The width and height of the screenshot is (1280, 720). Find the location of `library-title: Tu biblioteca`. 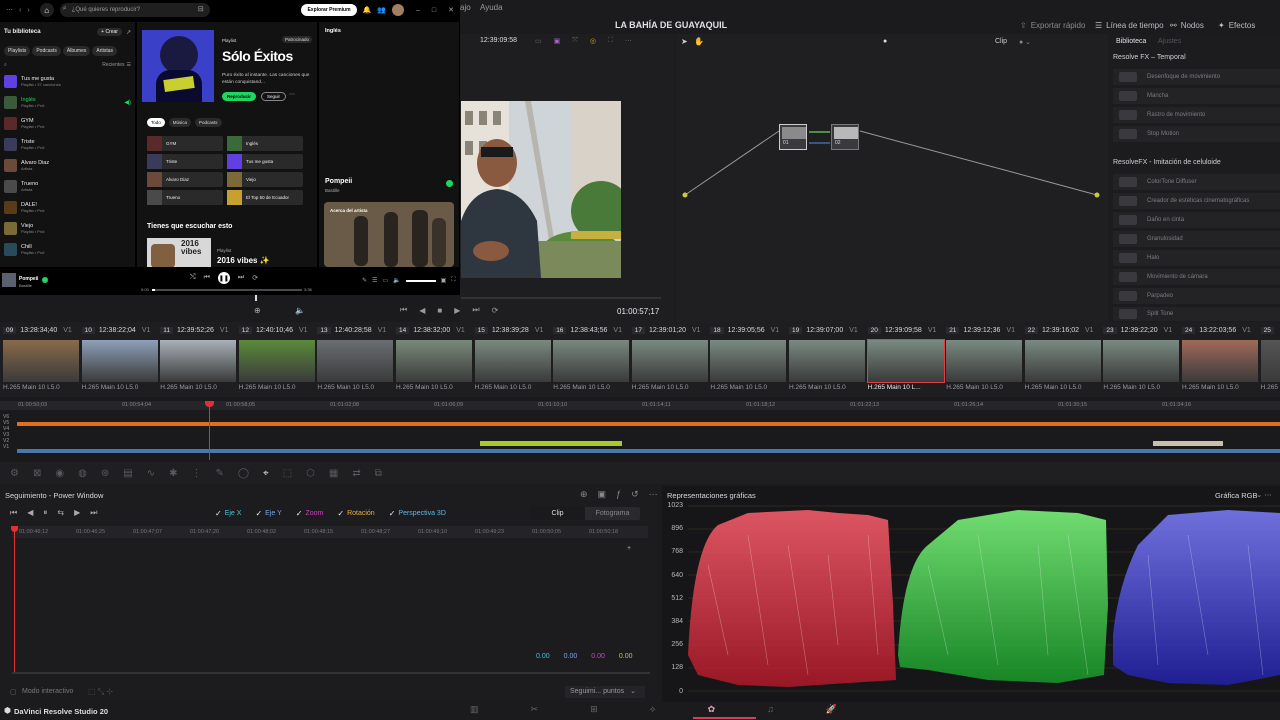

library-title: Tu biblioteca is located at coordinates (50, 32).